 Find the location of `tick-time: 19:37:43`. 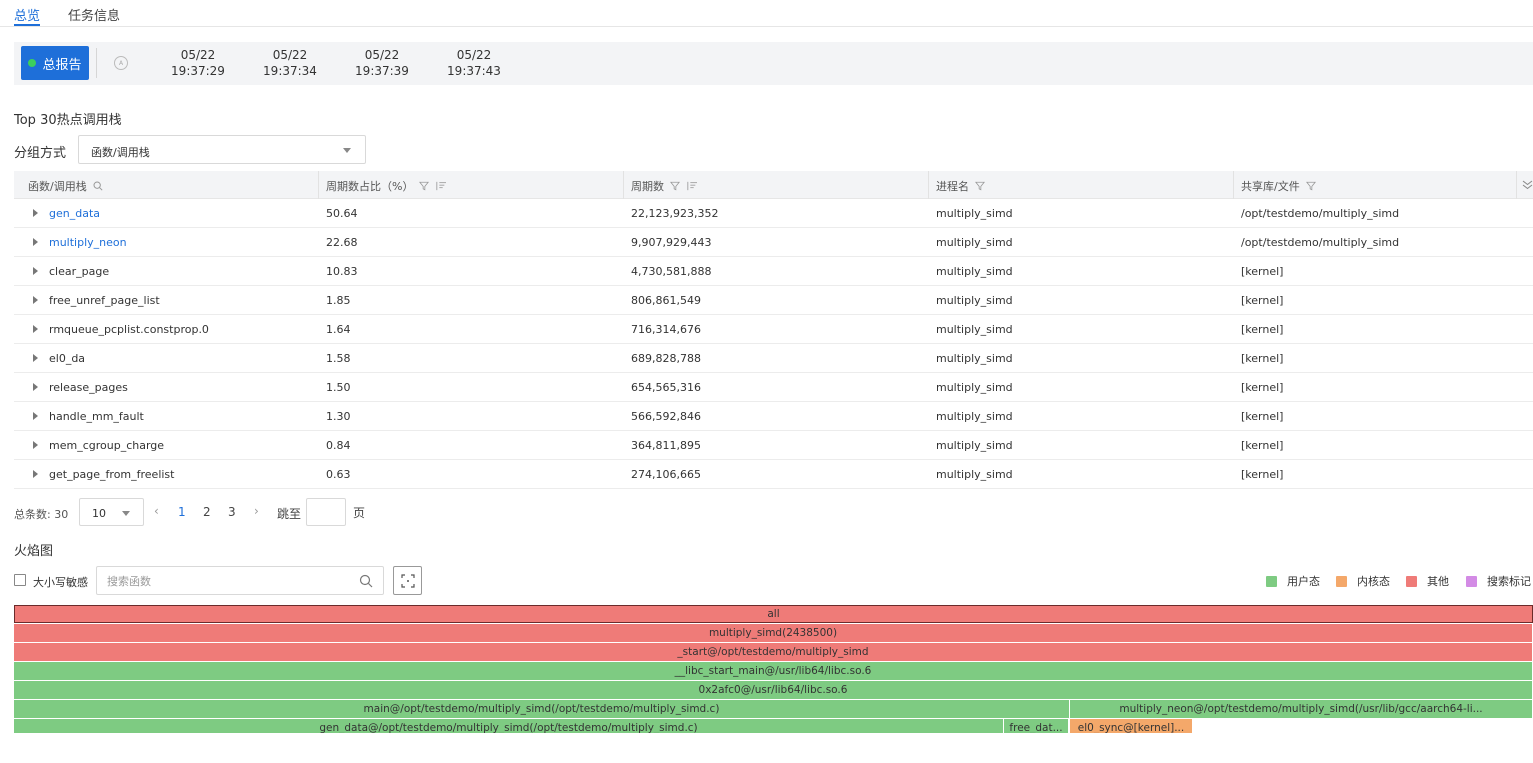

tick-time: 19:37:43 is located at coordinates (474, 71).